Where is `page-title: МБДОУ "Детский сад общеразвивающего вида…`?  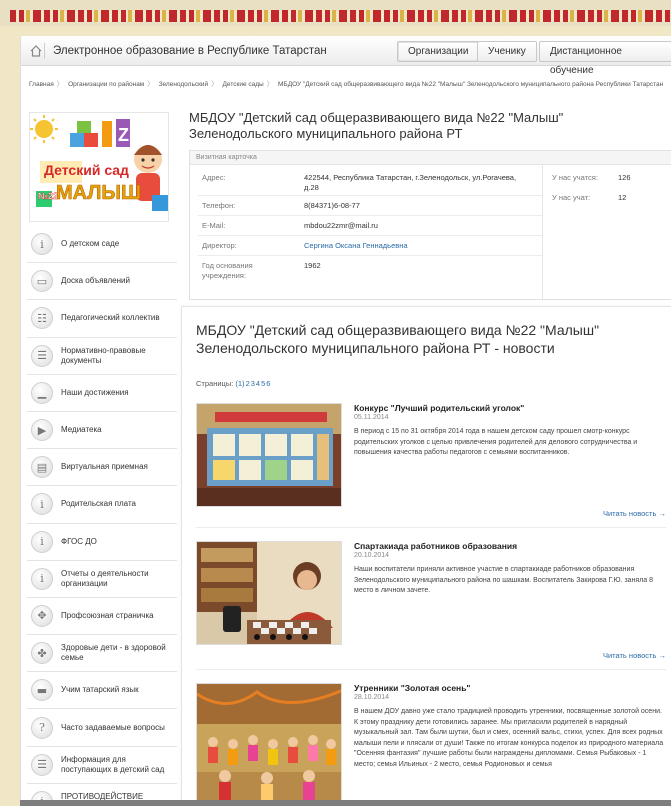
page-title: МБДОУ "Детский сад общеразвивающего вида… is located at coordinates (376, 125).